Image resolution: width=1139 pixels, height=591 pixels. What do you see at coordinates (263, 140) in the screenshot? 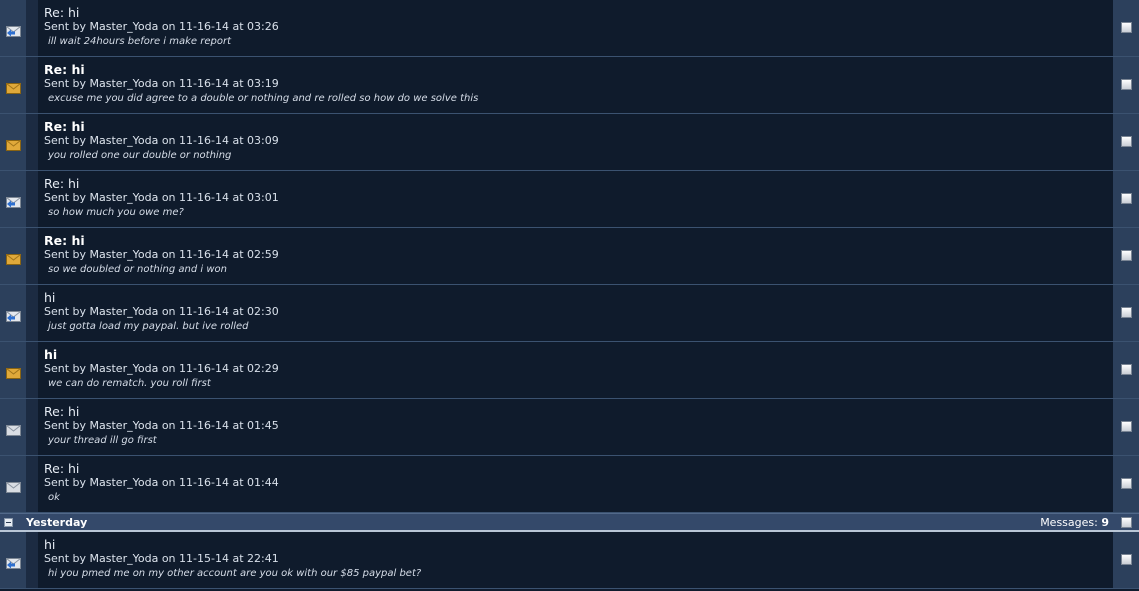
I see `message-time: 03:09` at bounding box center [263, 140].